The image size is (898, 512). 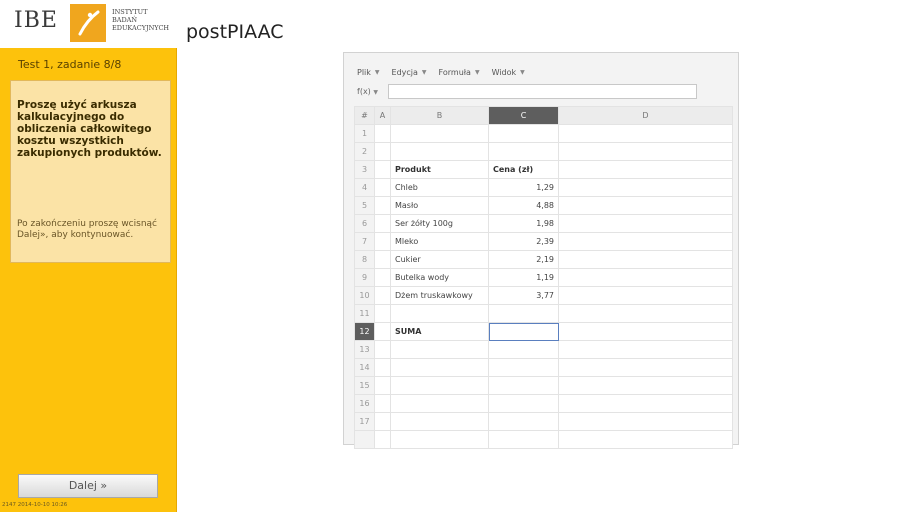 I want to click on formula-label: f(x) ▼, so click(x=367, y=91).